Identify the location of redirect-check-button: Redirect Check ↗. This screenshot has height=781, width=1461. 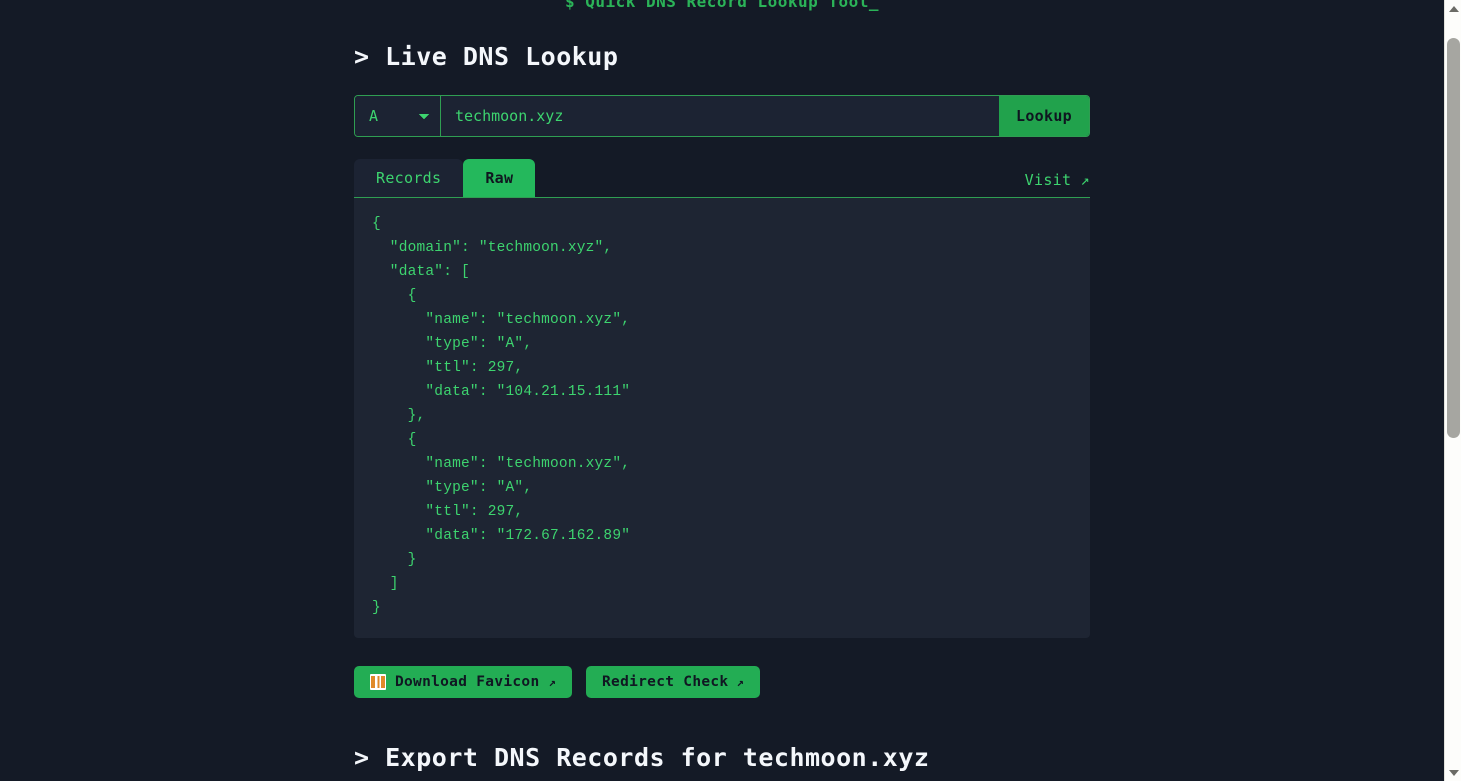
(673, 682).